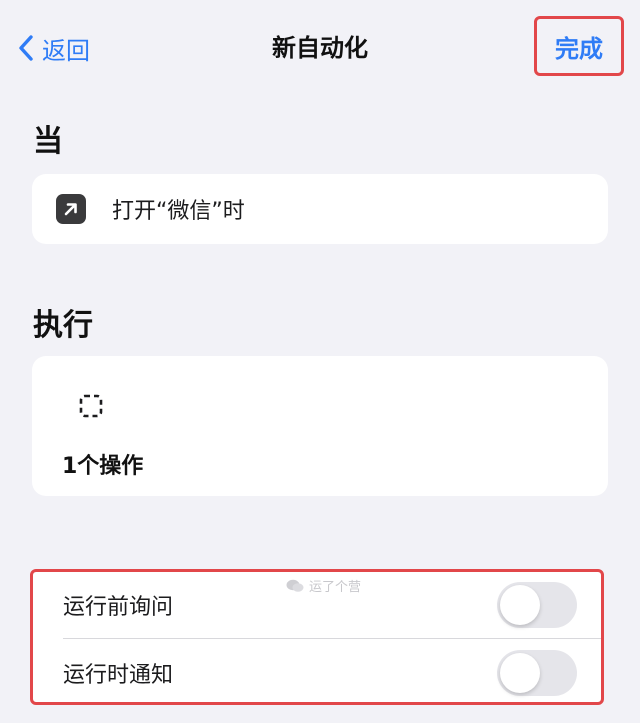 This screenshot has width=640, height=723. What do you see at coordinates (295, 586) in the screenshot?
I see `wechat-logo-icon` at bounding box center [295, 586].